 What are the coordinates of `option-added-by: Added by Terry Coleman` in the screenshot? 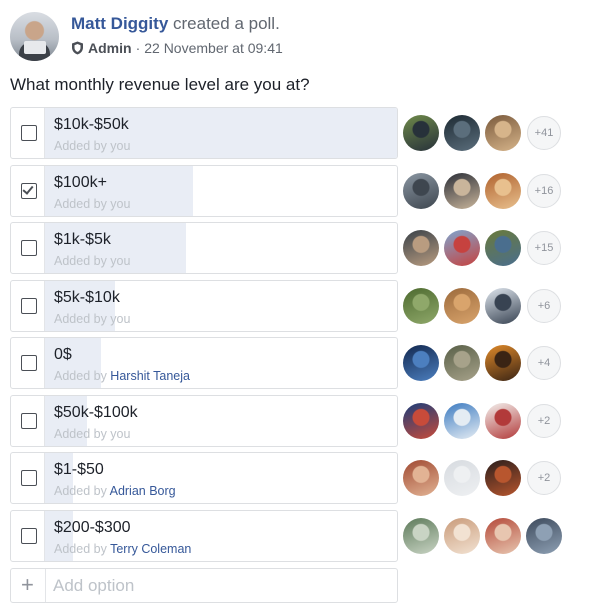 It's located at (122, 549).